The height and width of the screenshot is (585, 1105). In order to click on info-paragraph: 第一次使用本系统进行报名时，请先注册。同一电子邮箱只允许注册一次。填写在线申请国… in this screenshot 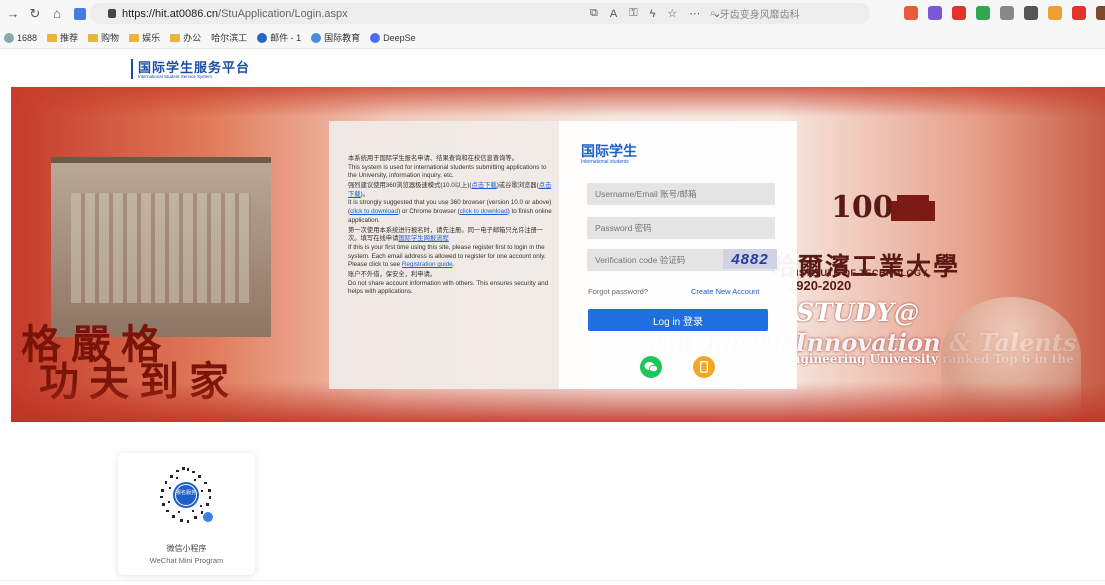, I will do `click(447, 247)`.